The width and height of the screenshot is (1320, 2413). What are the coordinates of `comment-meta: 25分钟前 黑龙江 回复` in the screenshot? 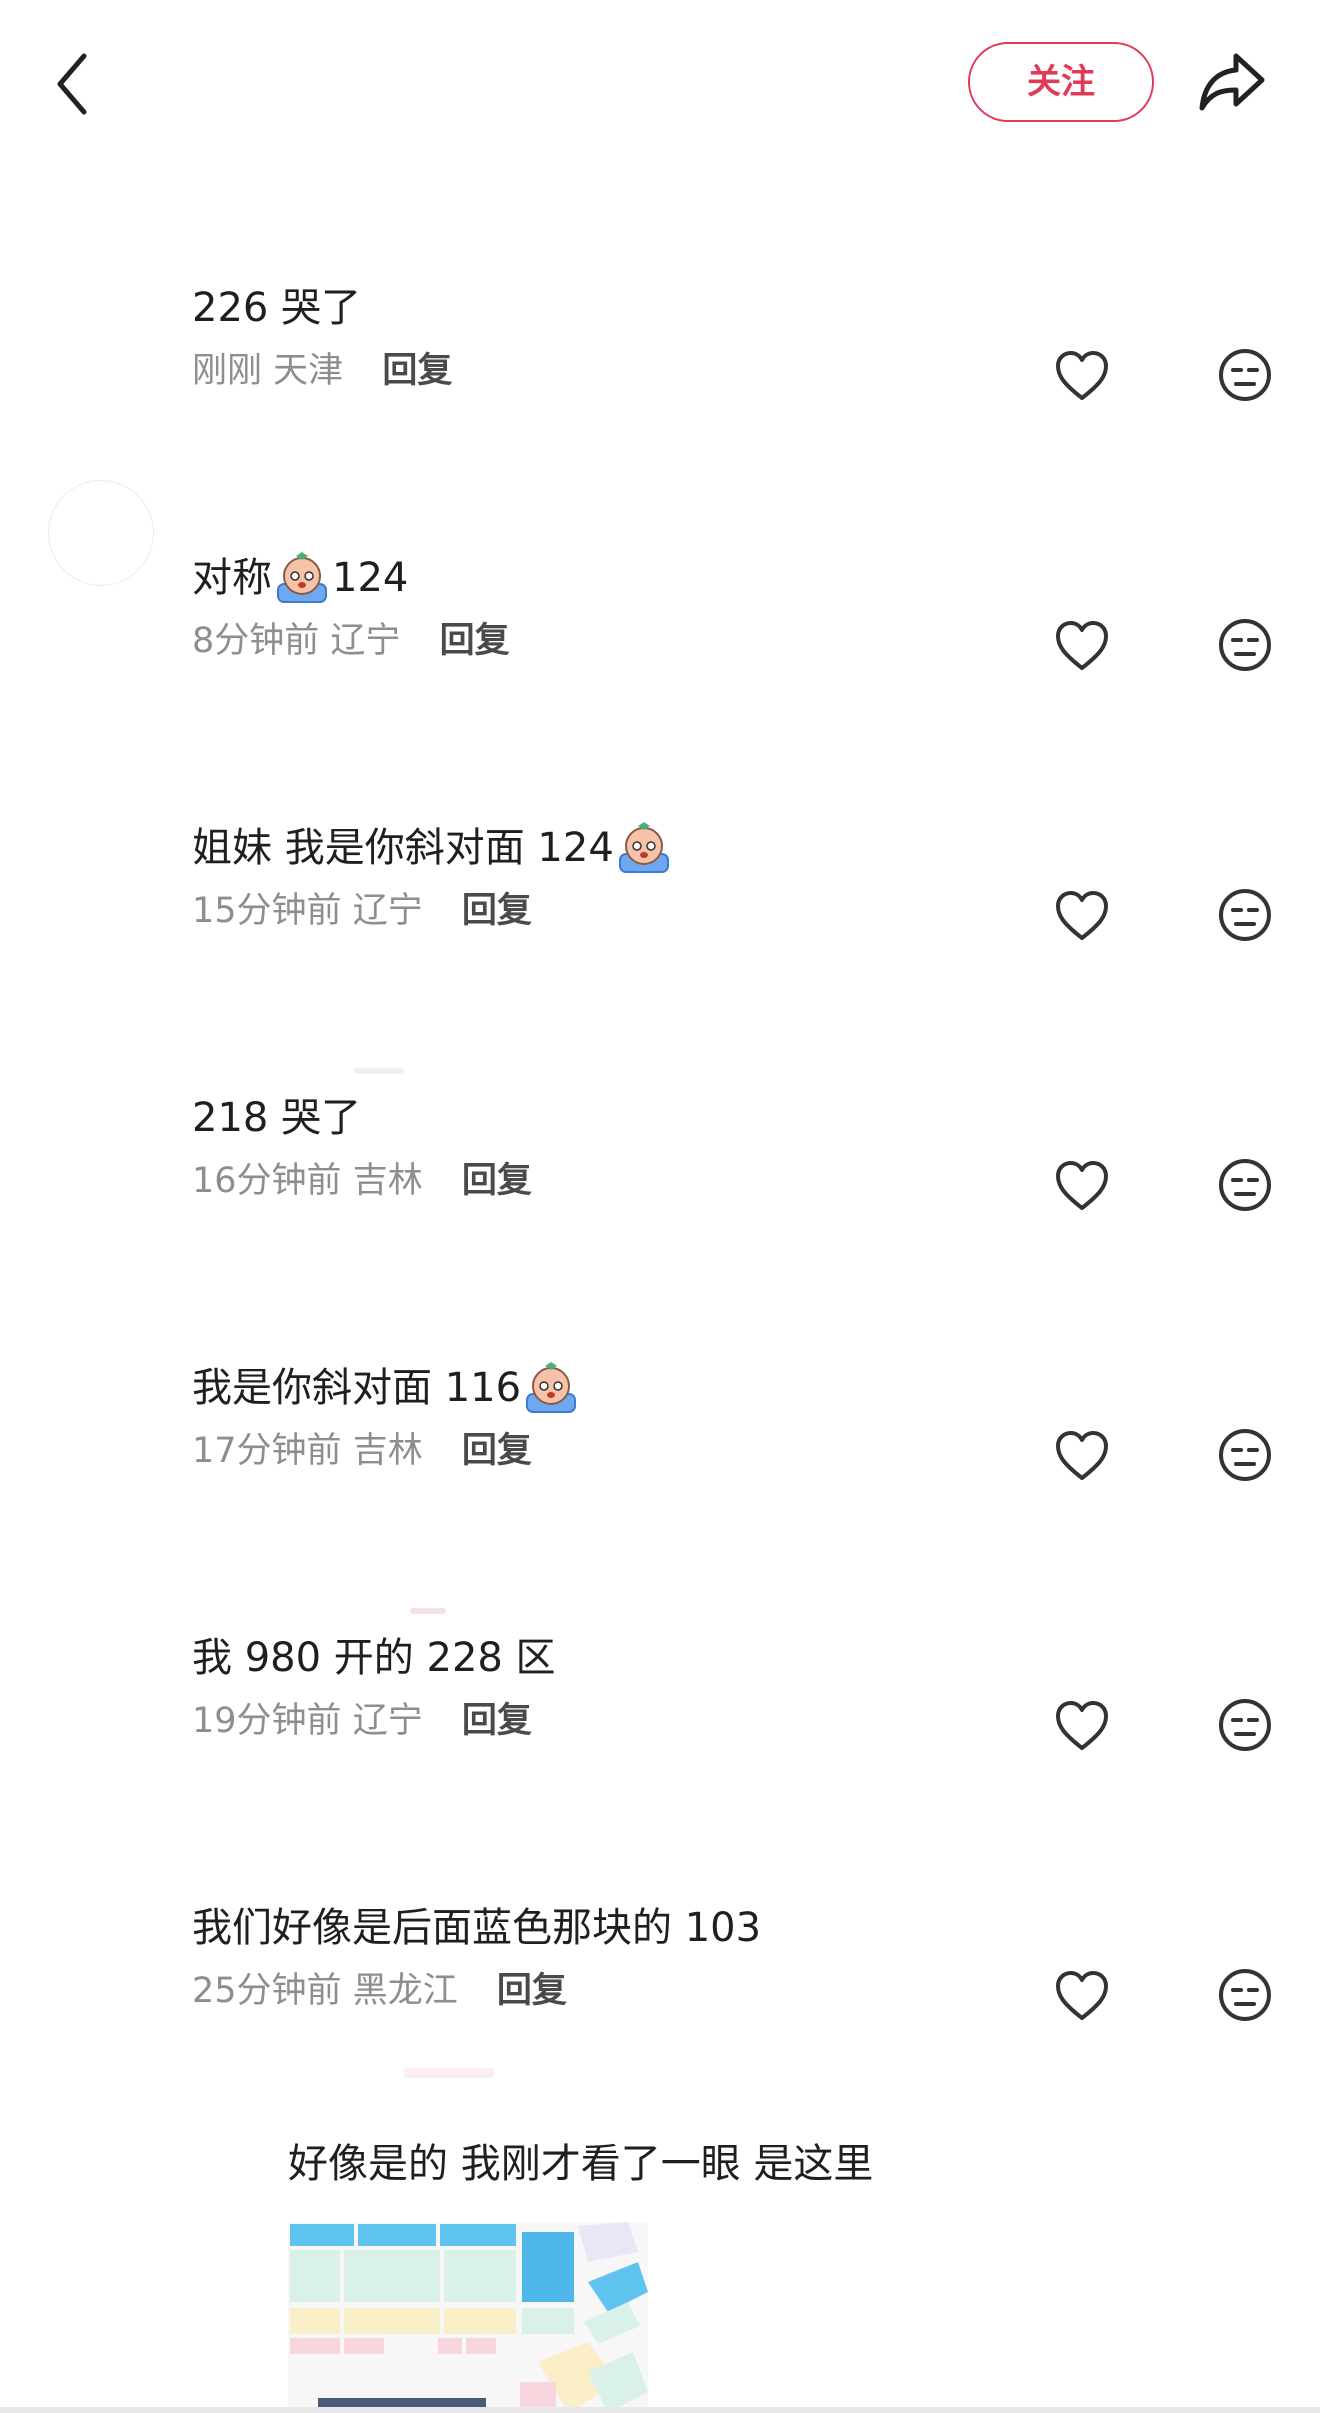 It's located at (379, 1991).